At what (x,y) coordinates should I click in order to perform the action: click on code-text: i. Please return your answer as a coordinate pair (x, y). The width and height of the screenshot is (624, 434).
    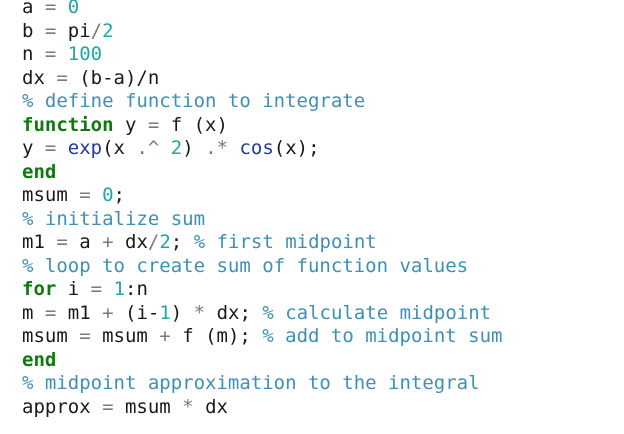
    Looking at the image, I should click on (73, 289).